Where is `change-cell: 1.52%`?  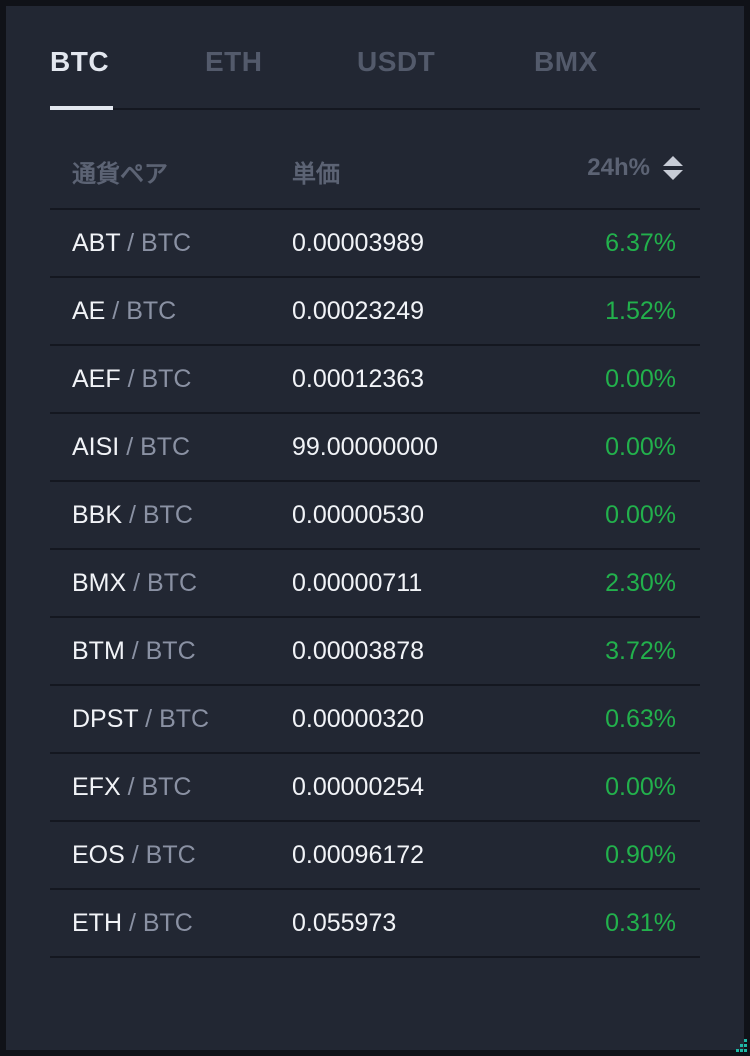
change-cell: 1.52% is located at coordinates (640, 311).